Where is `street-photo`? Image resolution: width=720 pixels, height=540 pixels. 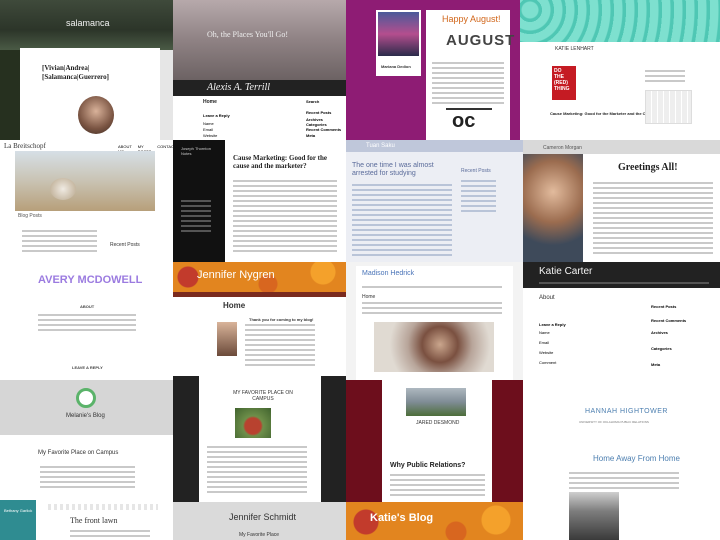
street-photo is located at coordinates (594, 516).